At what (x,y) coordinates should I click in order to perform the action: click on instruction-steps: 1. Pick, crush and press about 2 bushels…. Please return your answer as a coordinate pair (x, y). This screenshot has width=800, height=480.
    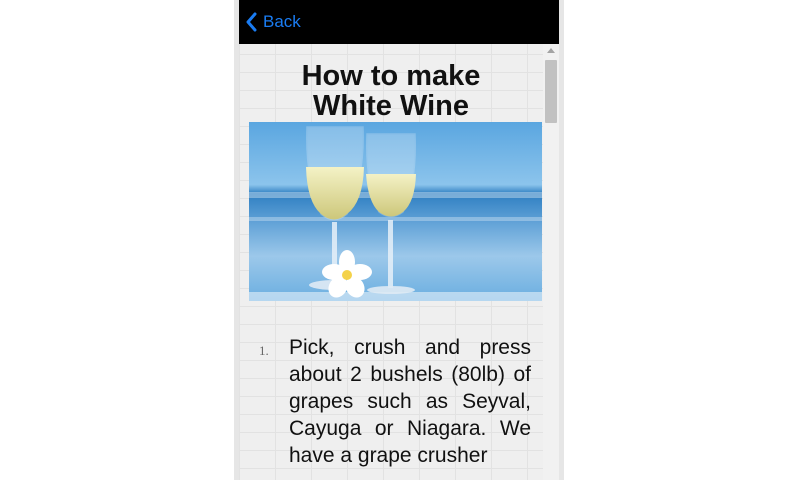
    Looking at the image, I should click on (395, 401).